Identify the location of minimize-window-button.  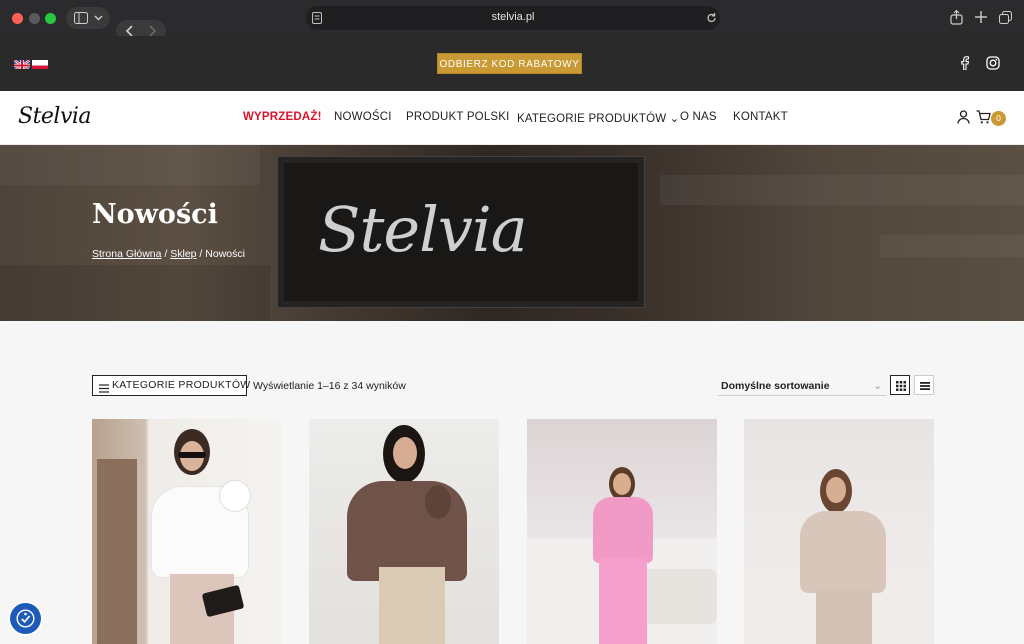
(34, 18).